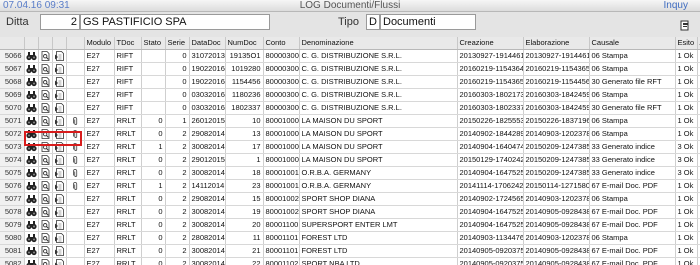 The height and width of the screenshot is (265, 700). I want to click on col-header: TDoc, so click(128, 43).